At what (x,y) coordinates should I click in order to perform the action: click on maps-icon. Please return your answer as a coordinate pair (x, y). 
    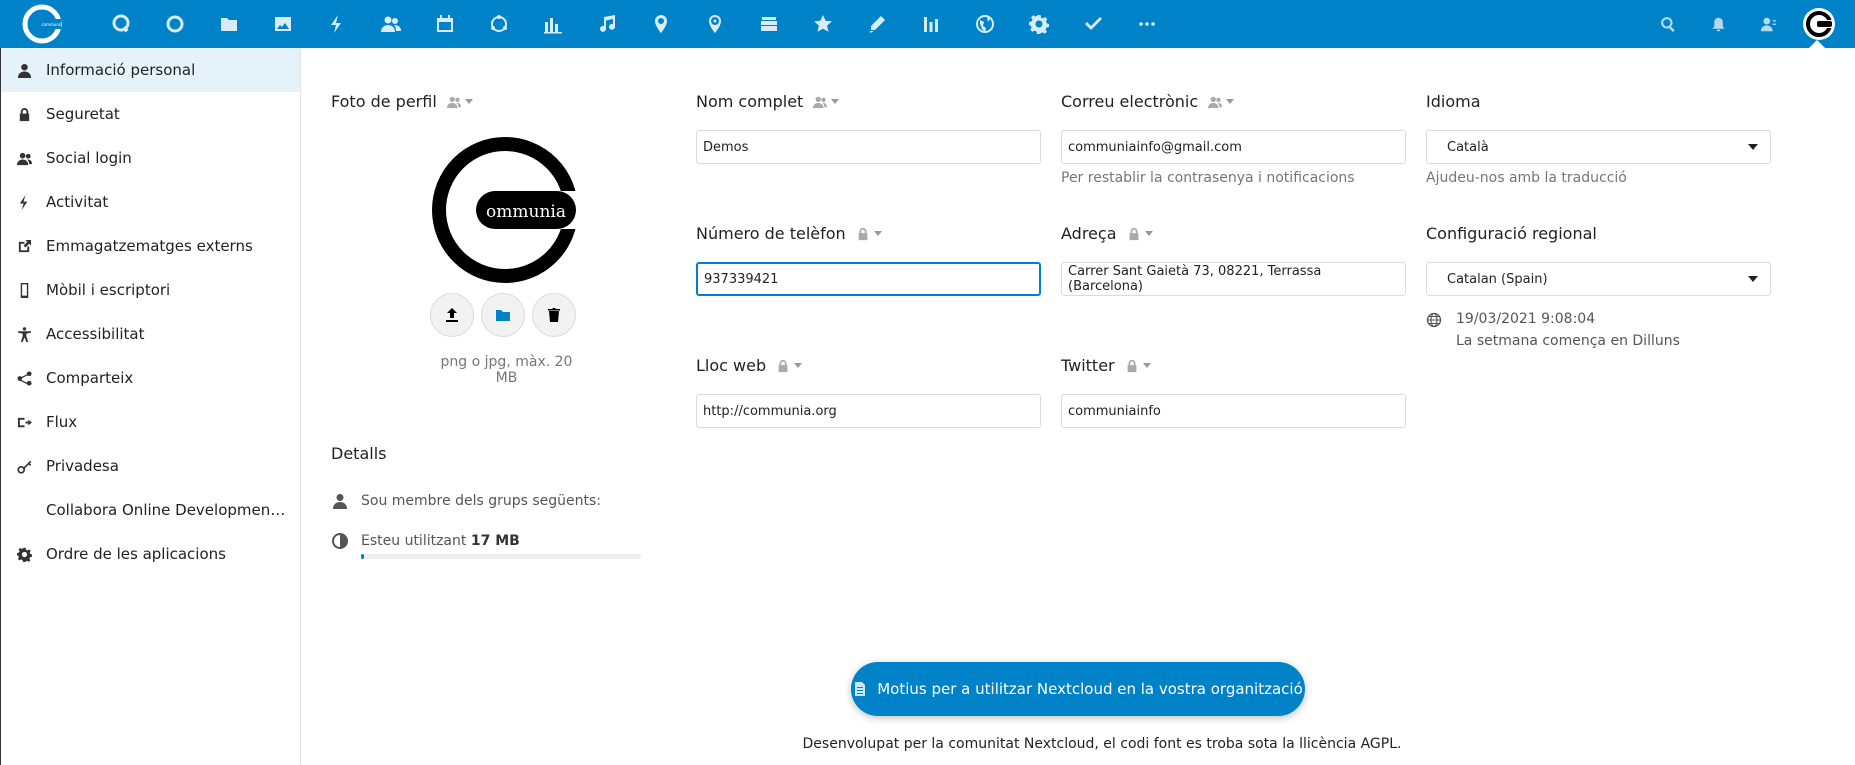
    Looking at the image, I should click on (661, 24).